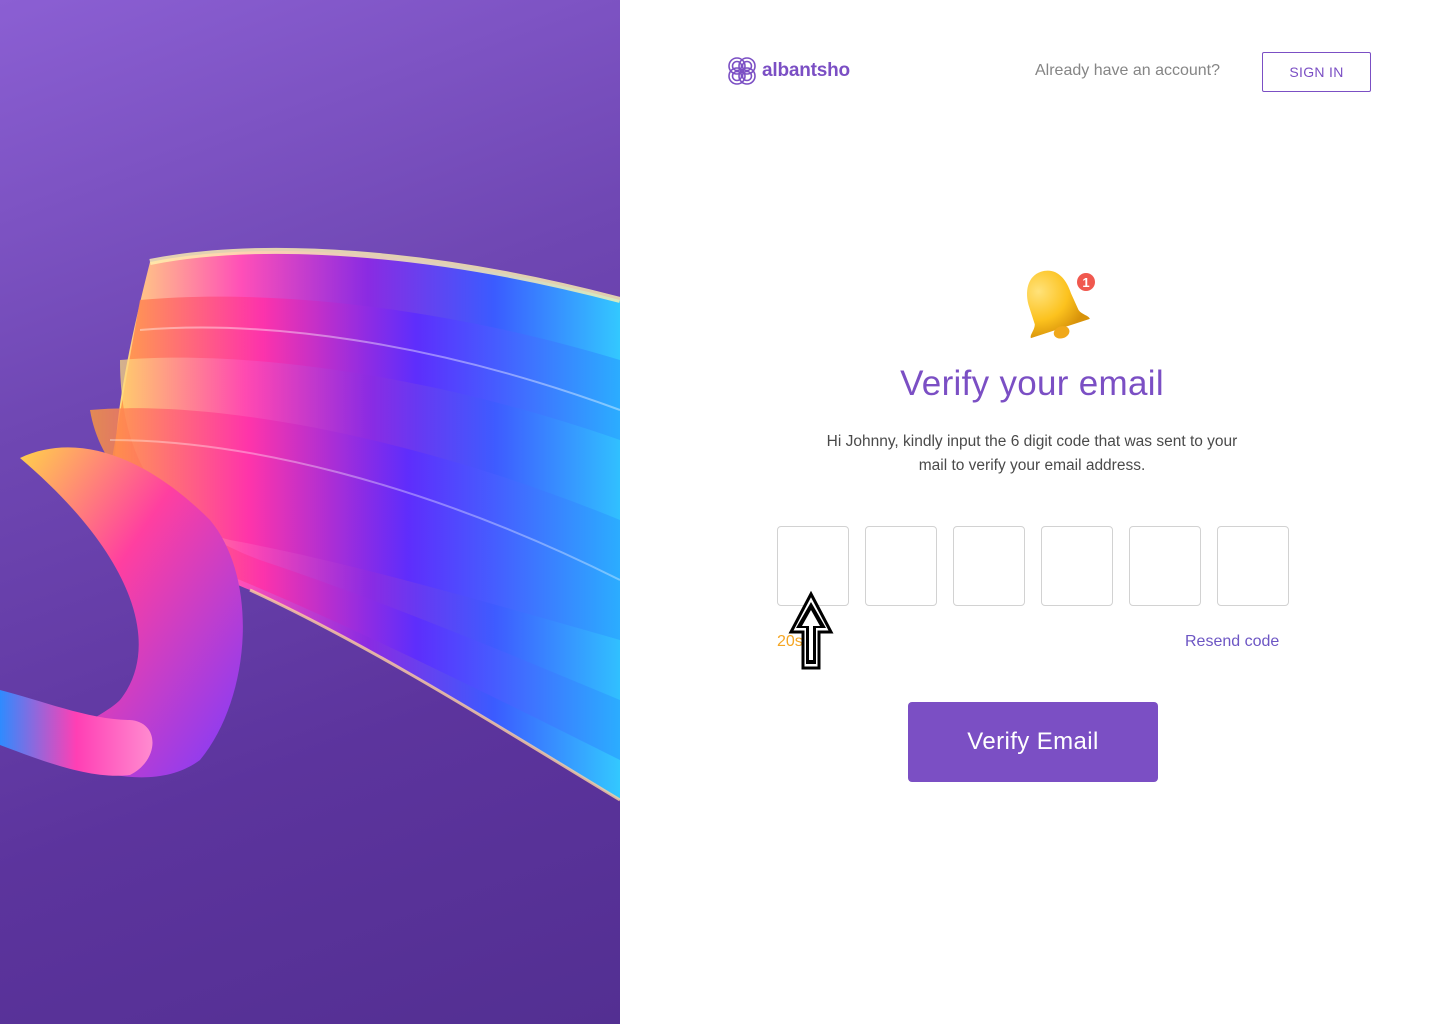 The width and height of the screenshot is (1440, 1024). I want to click on notification-count: 1, so click(1085, 282).